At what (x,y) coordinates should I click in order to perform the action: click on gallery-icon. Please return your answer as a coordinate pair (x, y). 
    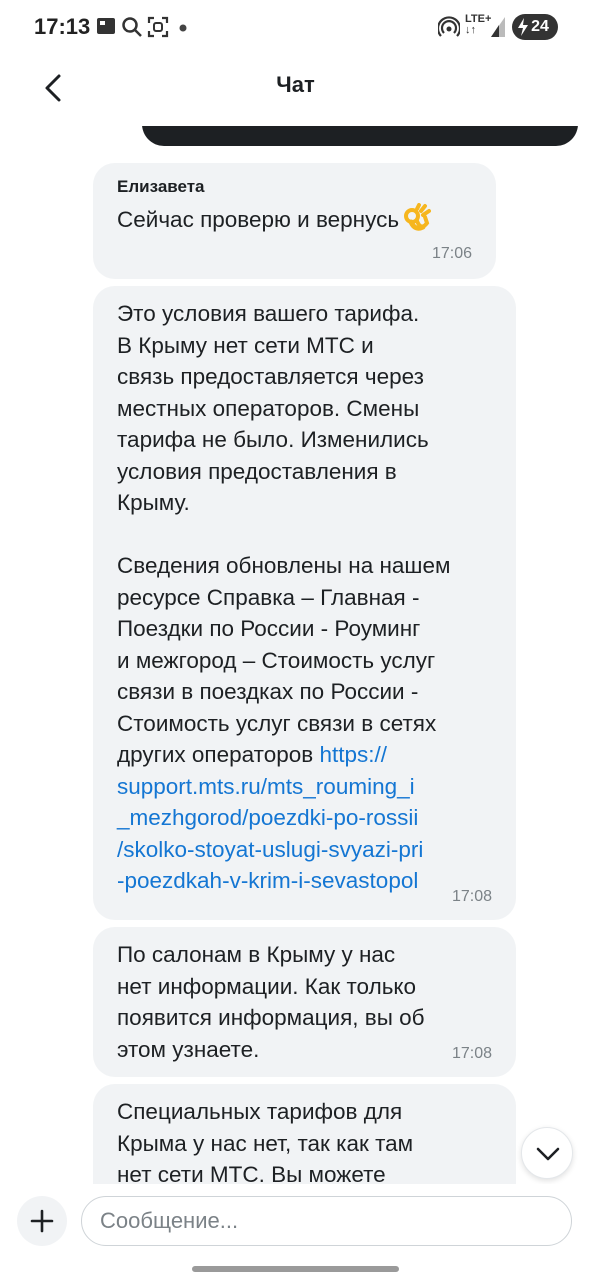
    Looking at the image, I should click on (106, 26).